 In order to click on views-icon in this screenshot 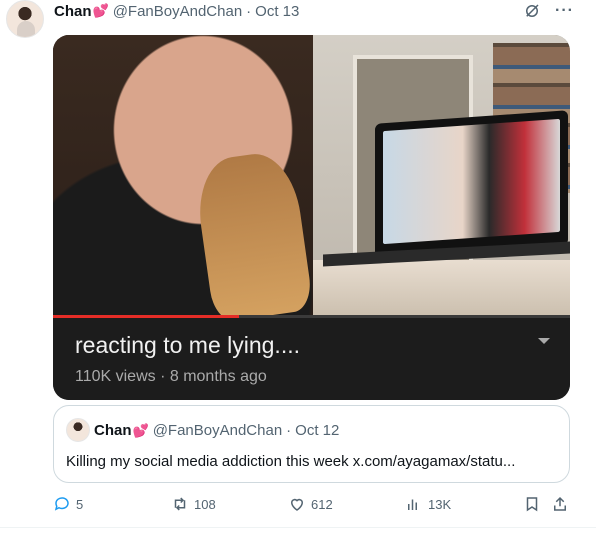, I will do `click(412, 504)`.